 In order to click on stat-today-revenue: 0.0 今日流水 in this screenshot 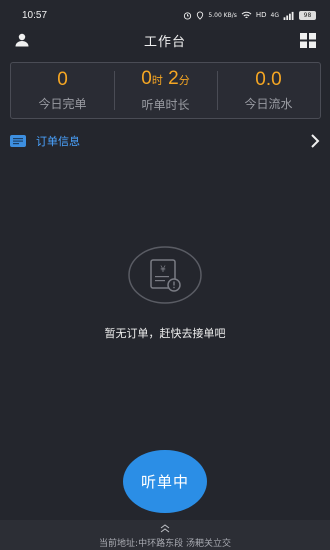, I will do `click(268, 90)`.